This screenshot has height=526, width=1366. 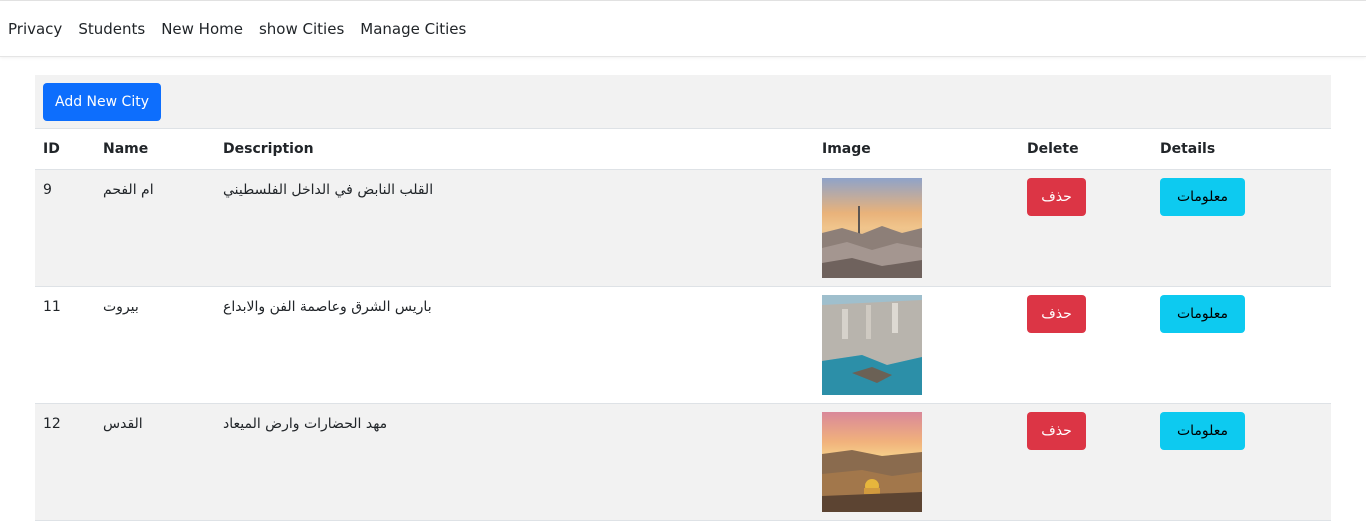 I want to click on add-new-city-button: Add New City, so click(x=102, y=102).